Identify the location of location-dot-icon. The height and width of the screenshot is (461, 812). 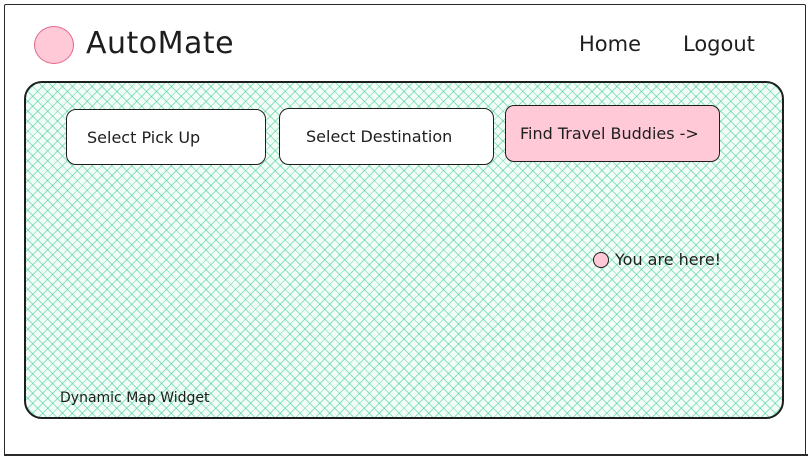
(601, 260).